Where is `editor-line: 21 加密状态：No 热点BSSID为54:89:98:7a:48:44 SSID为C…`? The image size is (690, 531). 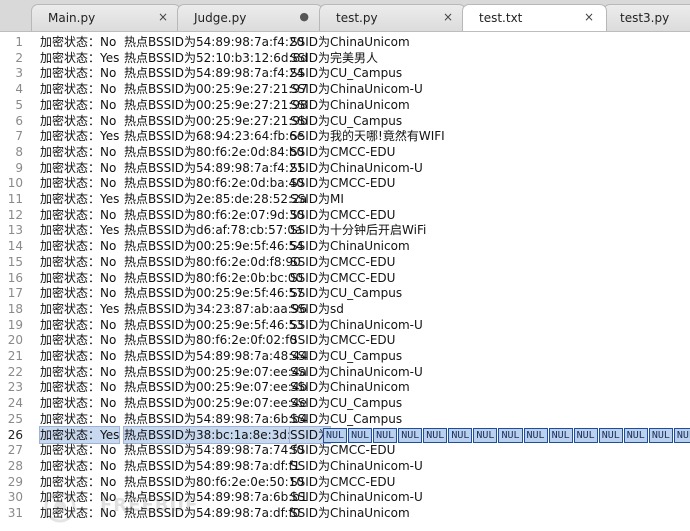
editor-line: 21 加密状态：No 热点BSSID为54:89:98:7a:48:44 SSID为C… is located at coordinates (345, 356).